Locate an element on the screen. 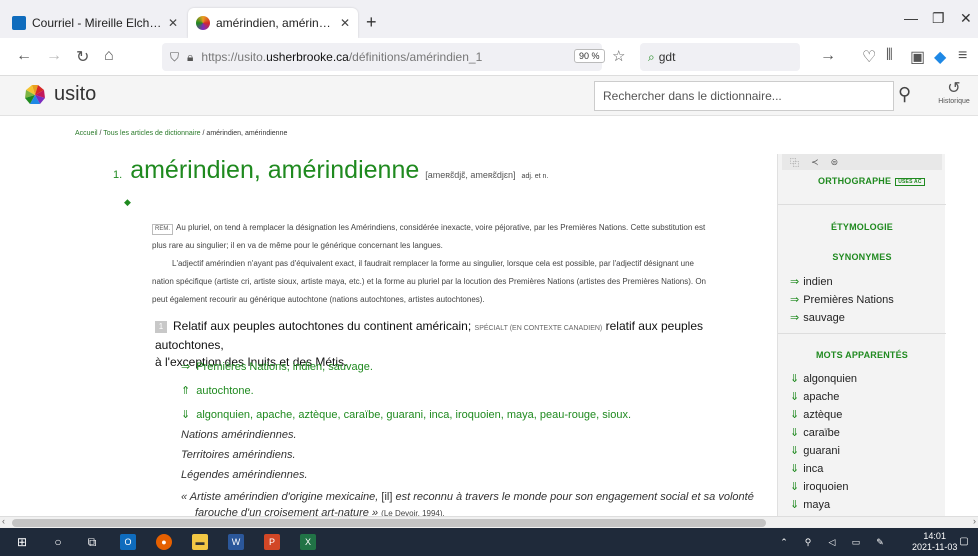  sidebar-related: ⇓ iroquoien is located at coordinates (819, 486).